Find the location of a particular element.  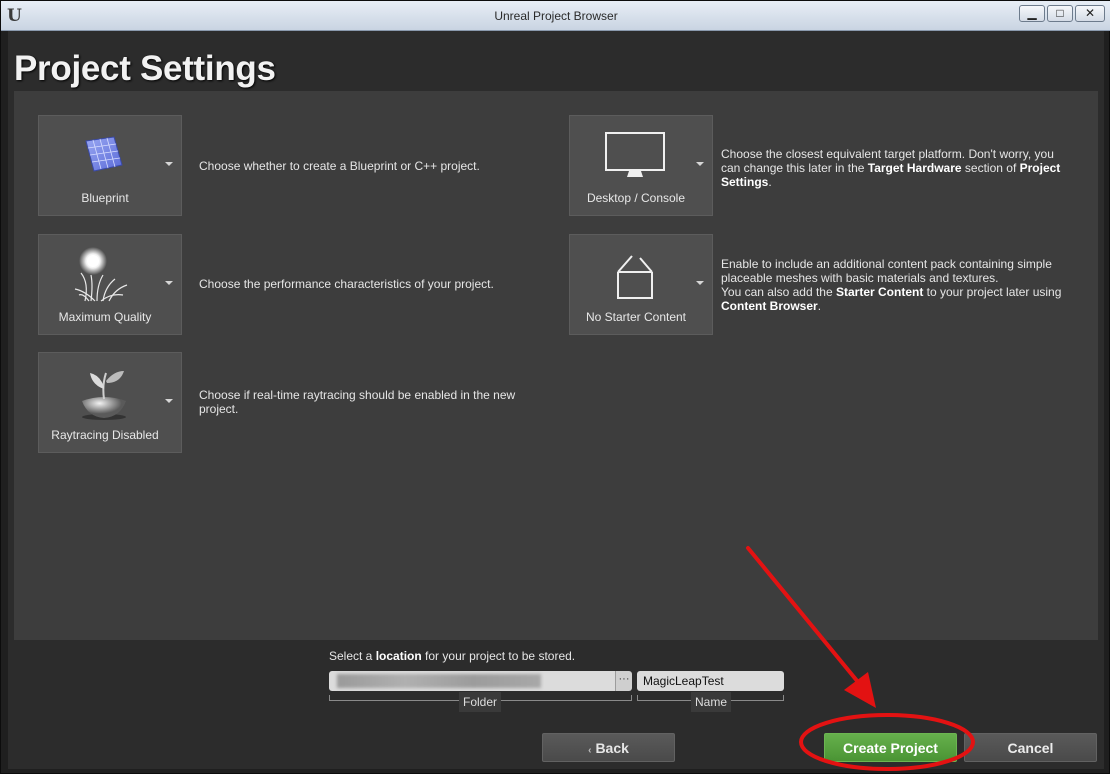

starter-content-period: . is located at coordinates (819, 306).